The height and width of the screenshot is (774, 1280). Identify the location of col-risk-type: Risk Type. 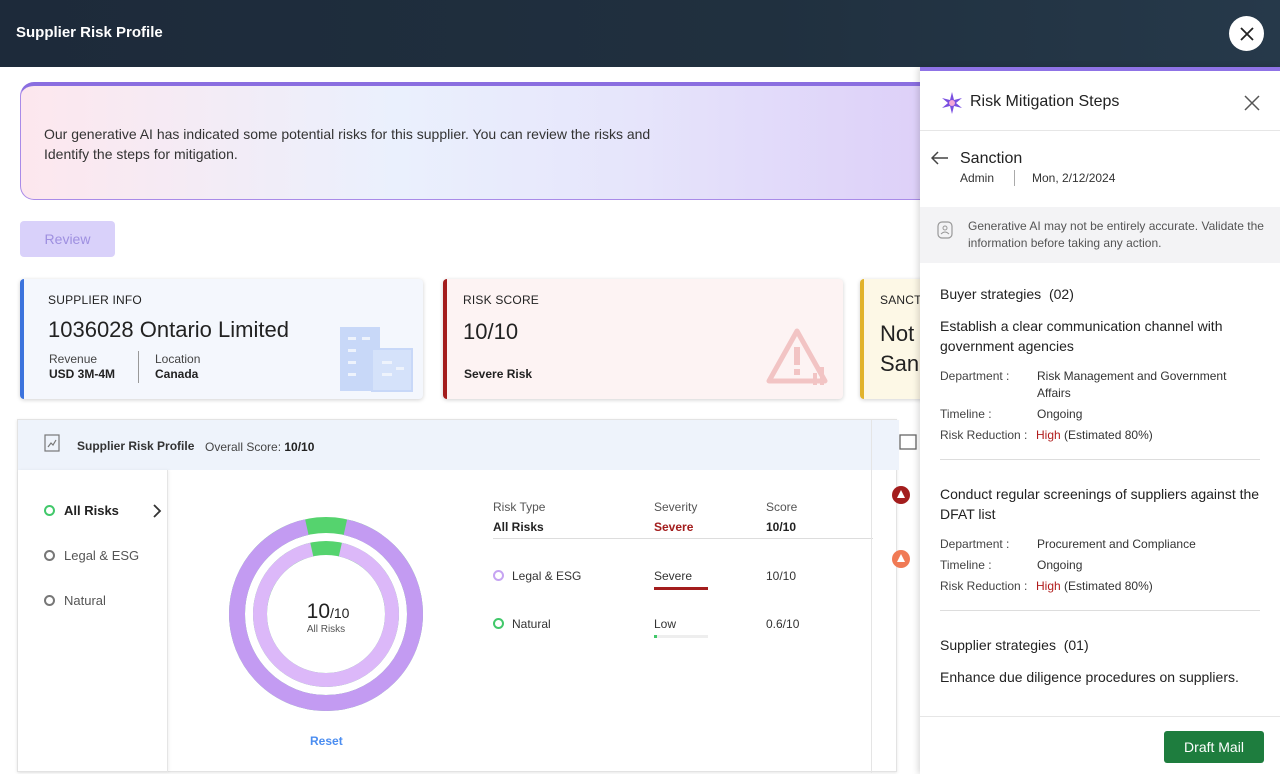
(519, 507).